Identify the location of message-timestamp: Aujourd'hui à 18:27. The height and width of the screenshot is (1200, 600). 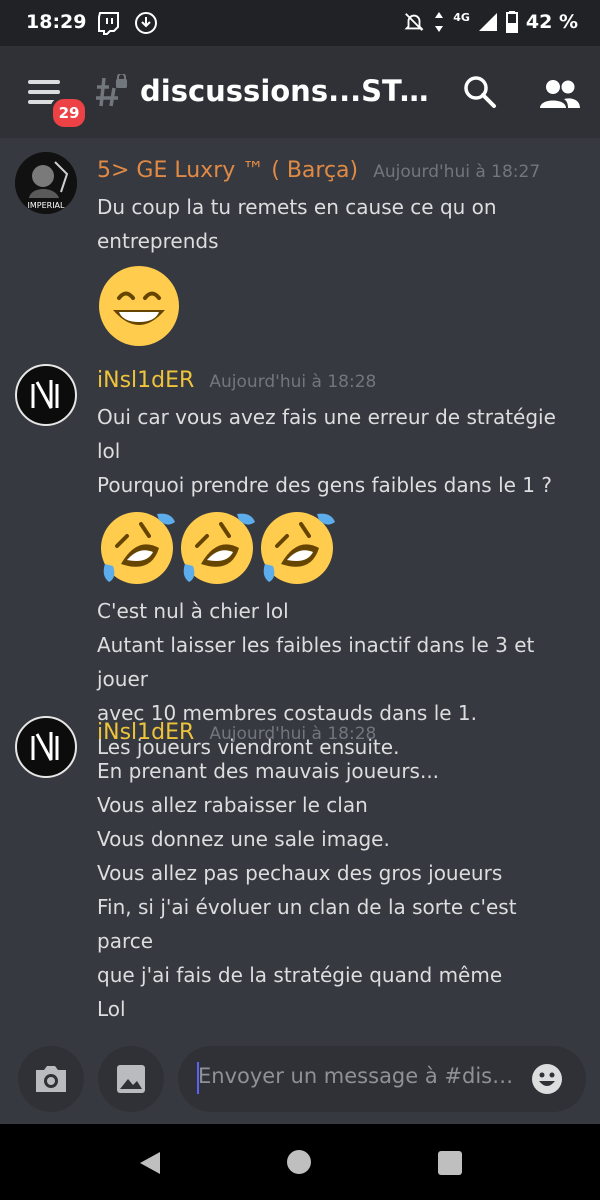
(457, 172).